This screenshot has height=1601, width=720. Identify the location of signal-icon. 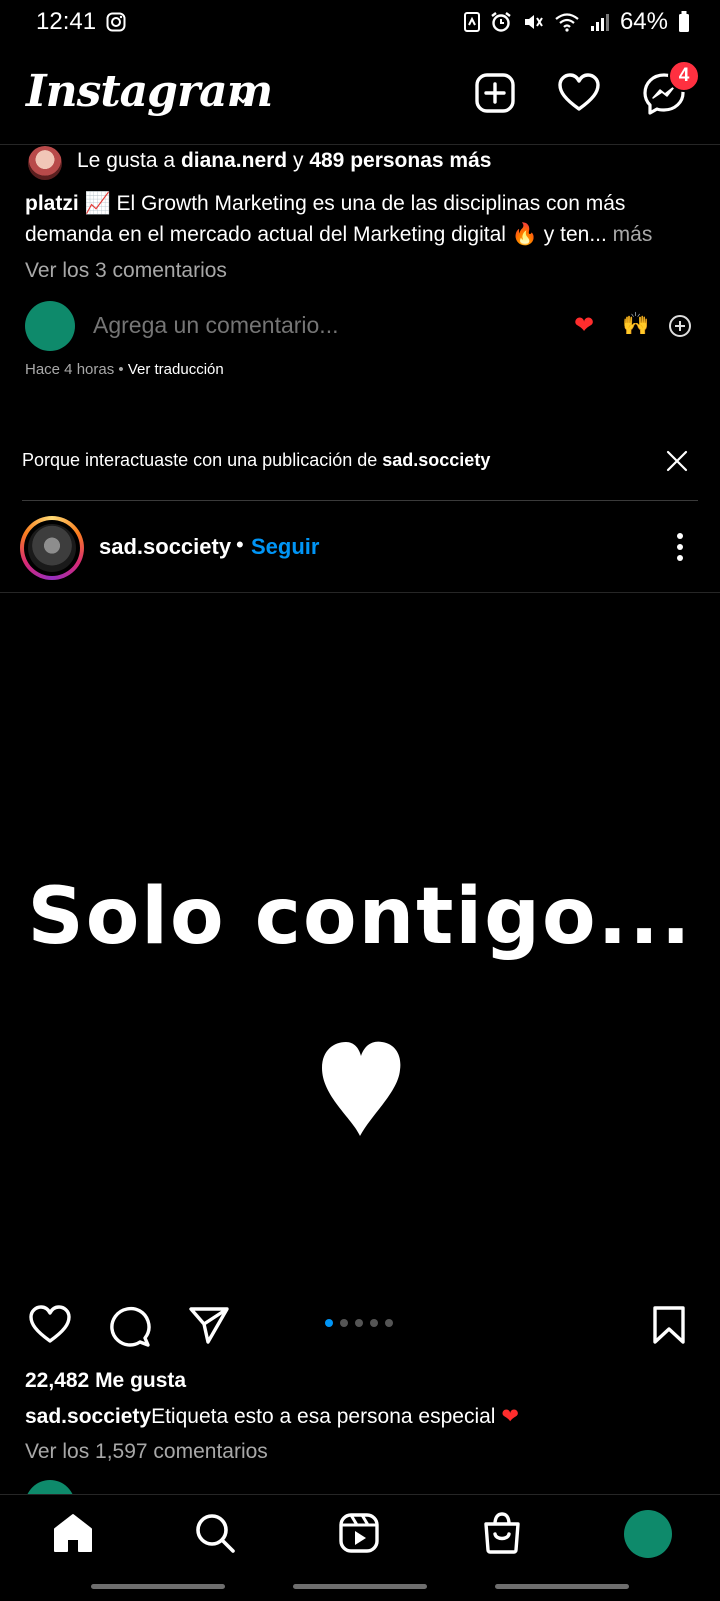
(600, 22).